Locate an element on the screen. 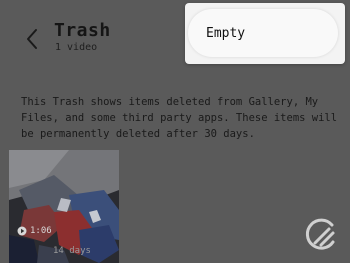 The image size is (350, 263). video-duration: 1:06 is located at coordinates (34, 231).